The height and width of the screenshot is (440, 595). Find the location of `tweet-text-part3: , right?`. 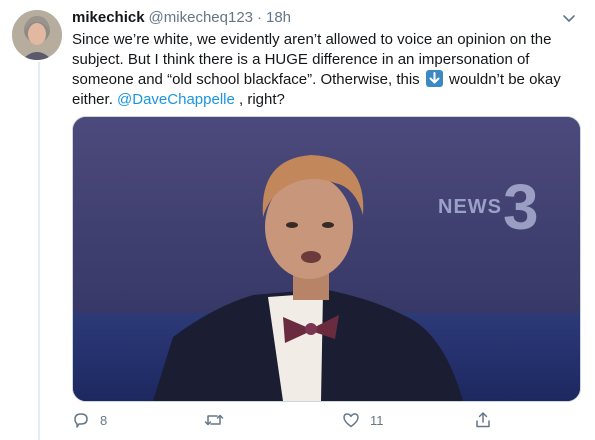

tweet-text-part3: , right? is located at coordinates (259, 99).